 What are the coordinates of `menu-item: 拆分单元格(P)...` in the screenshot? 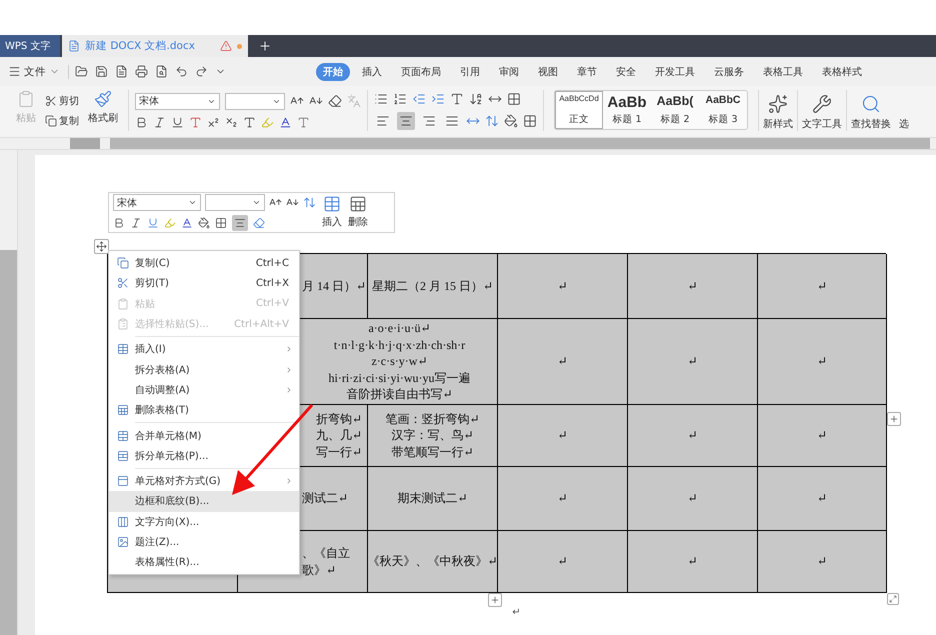 It's located at (204, 456).